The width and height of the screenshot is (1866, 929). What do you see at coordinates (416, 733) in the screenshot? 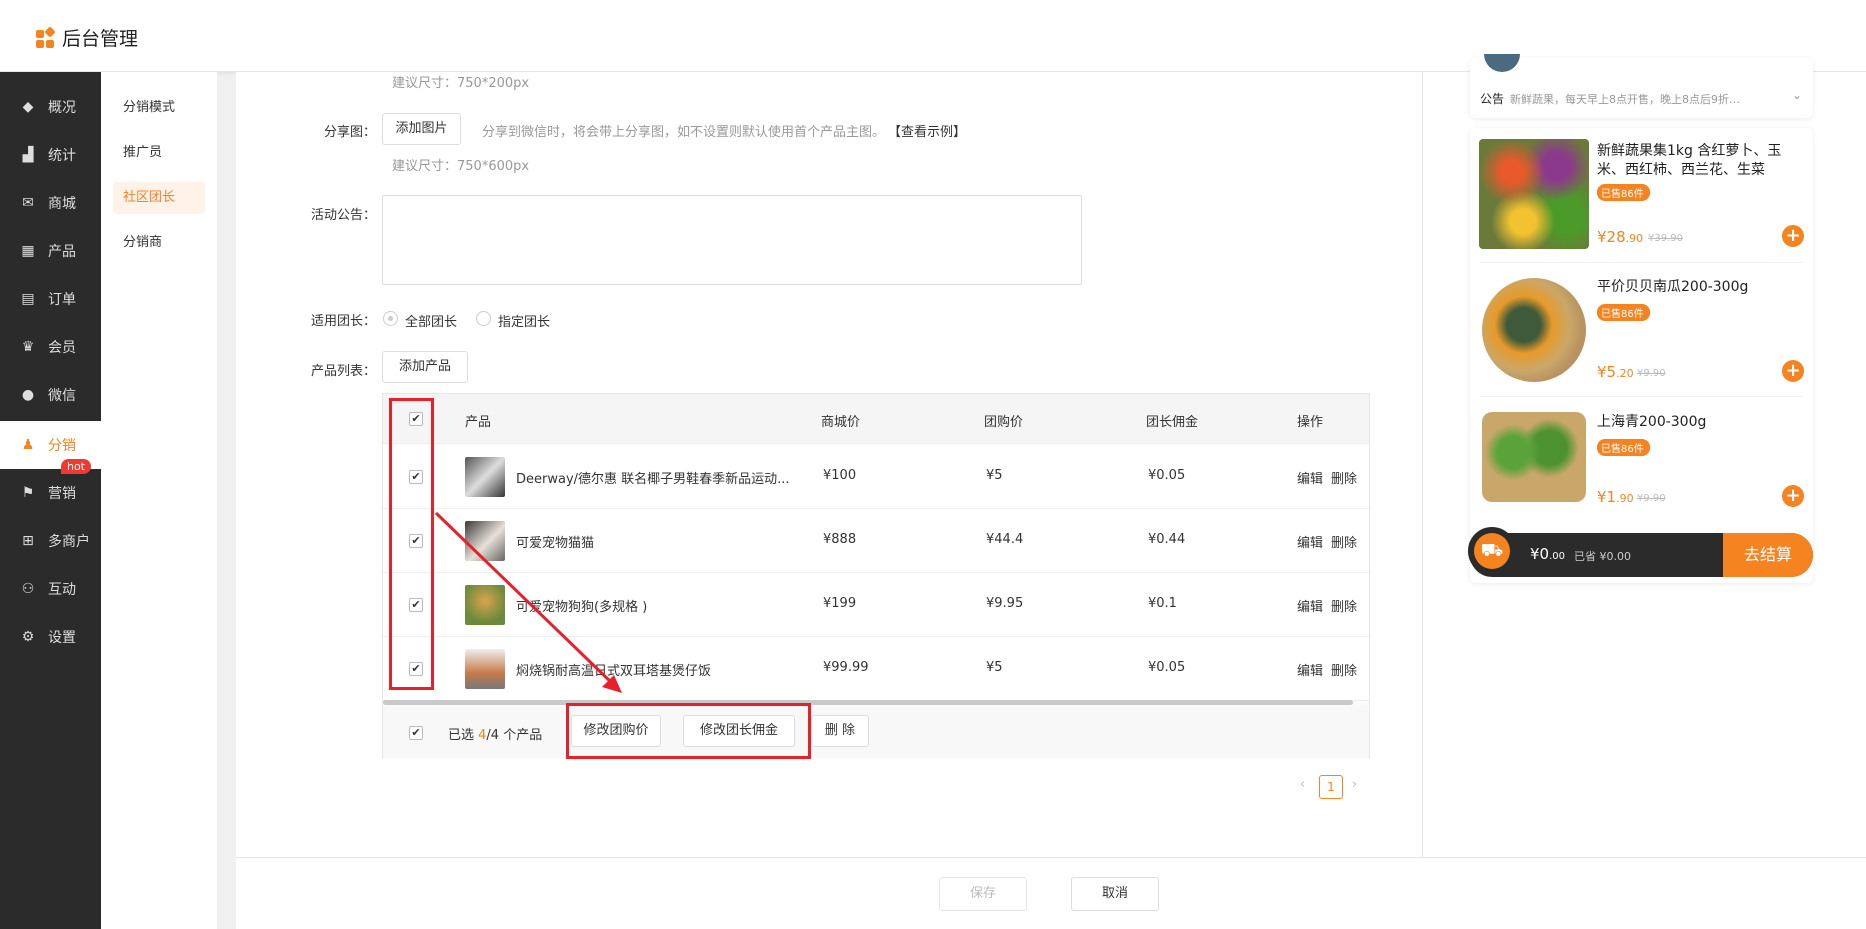
I see `batch-select-checkbox: ✔` at bounding box center [416, 733].